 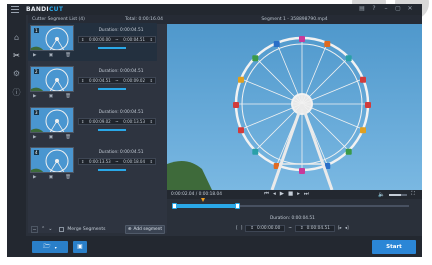 I want to click on plus-icon: ⊕, so click(x=129, y=229).